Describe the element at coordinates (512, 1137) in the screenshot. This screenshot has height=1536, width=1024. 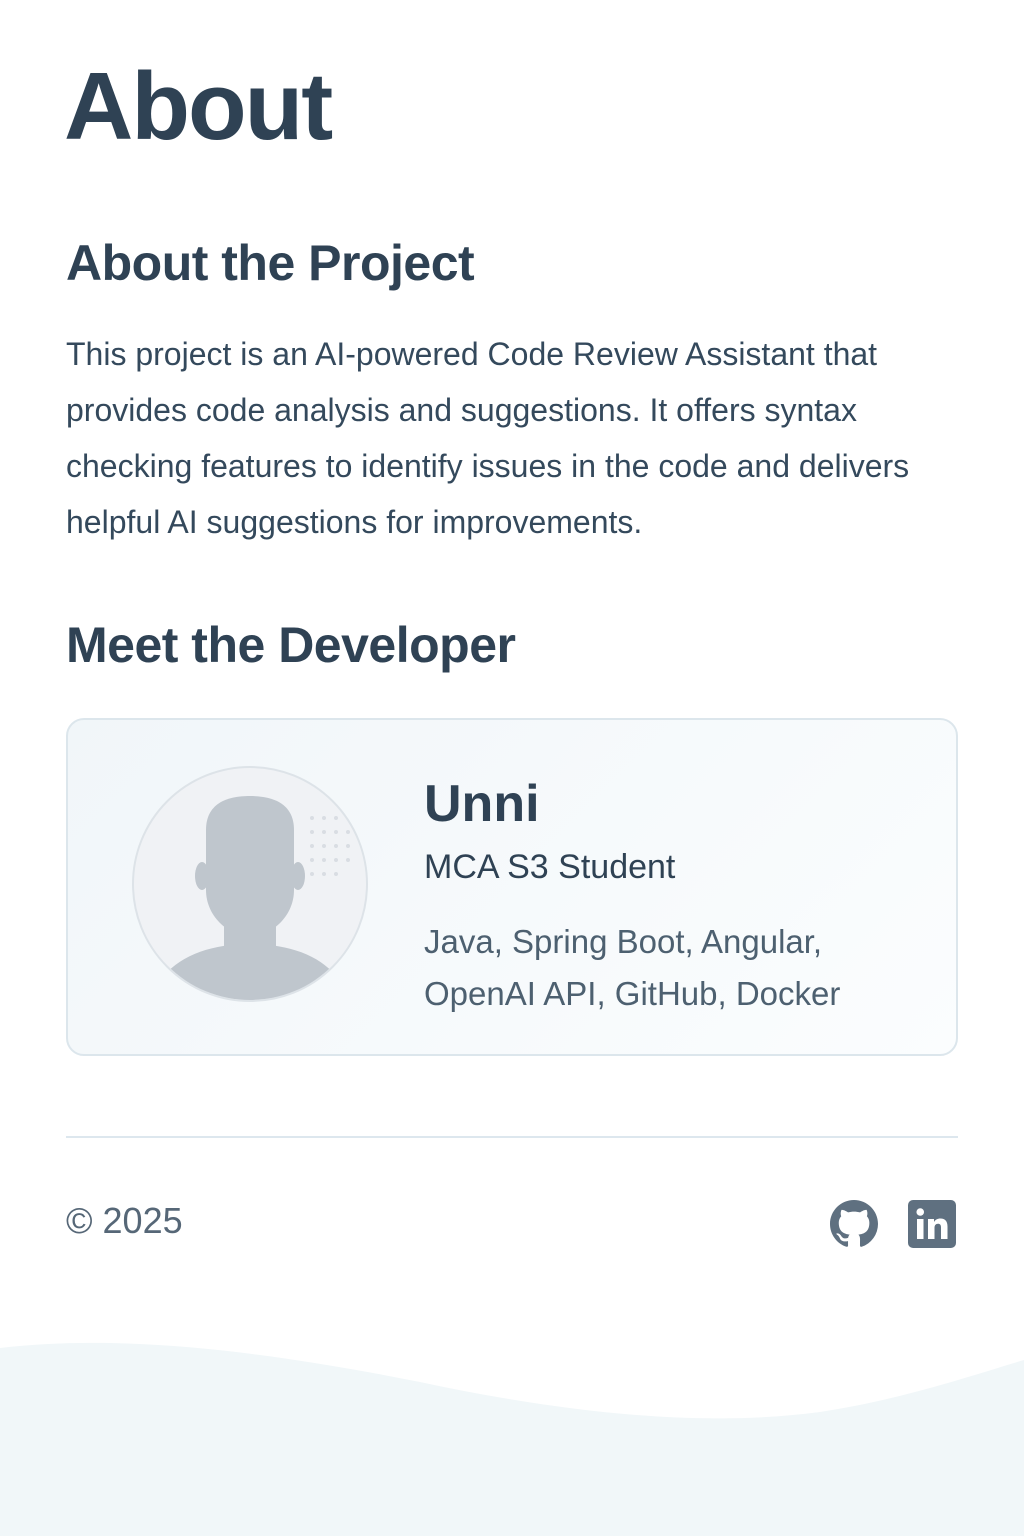
I see `footer-divider` at that location.